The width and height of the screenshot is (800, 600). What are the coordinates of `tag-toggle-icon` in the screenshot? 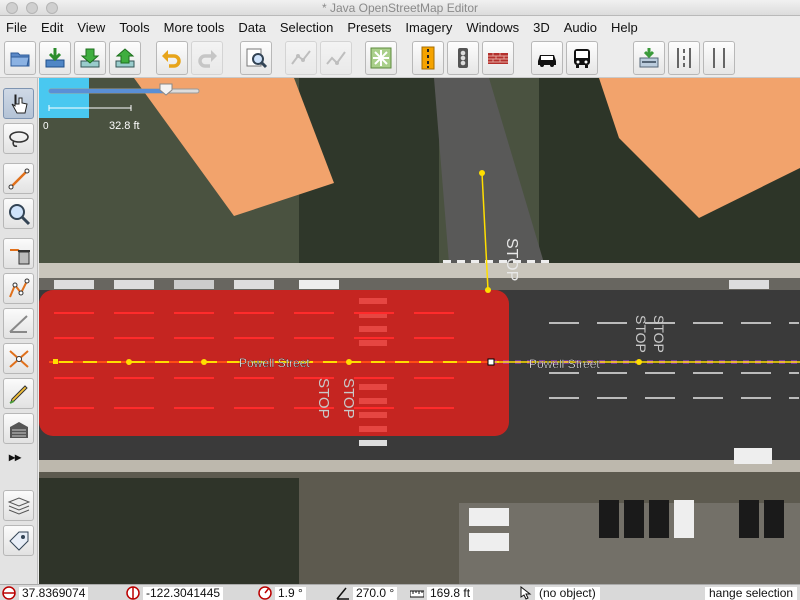 It's located at (18, 541).